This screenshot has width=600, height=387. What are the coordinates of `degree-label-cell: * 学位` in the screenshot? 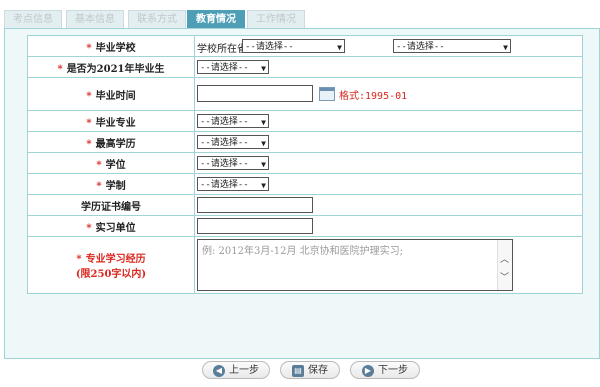 It's located at (111, 163).